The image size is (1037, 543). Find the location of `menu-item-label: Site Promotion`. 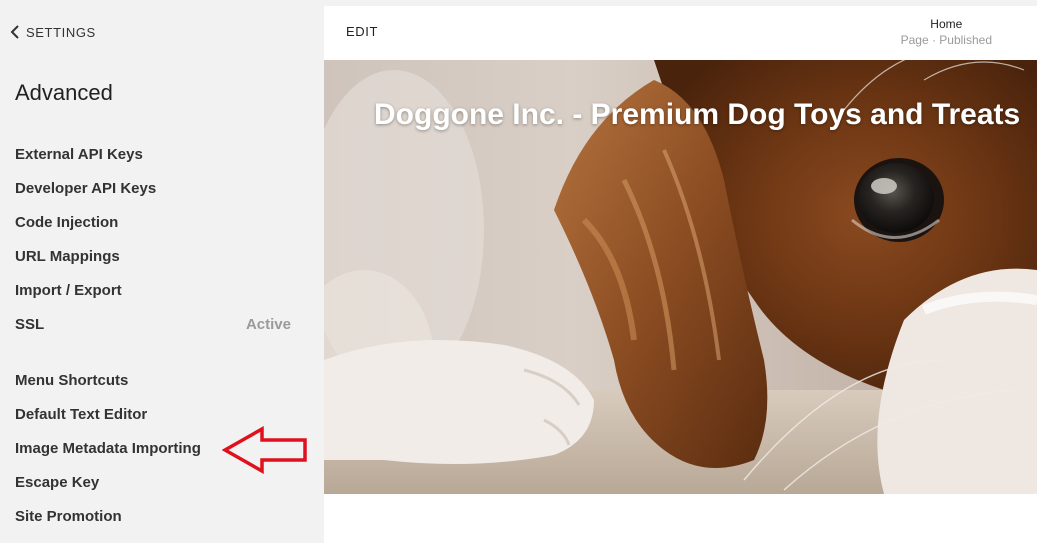

menu-item-label: Site Promotion is located at coordinates (68, 516).